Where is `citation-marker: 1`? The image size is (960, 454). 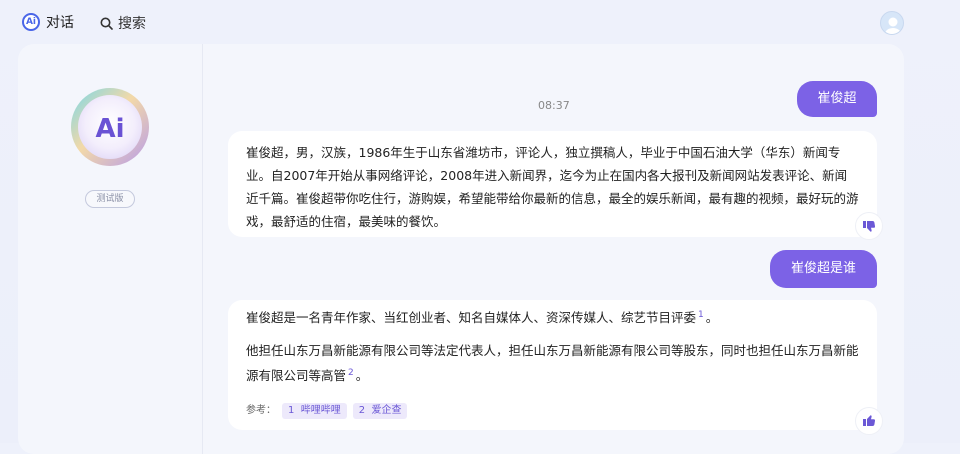
citation-marker: 1 is located at coordinates (701, 315).